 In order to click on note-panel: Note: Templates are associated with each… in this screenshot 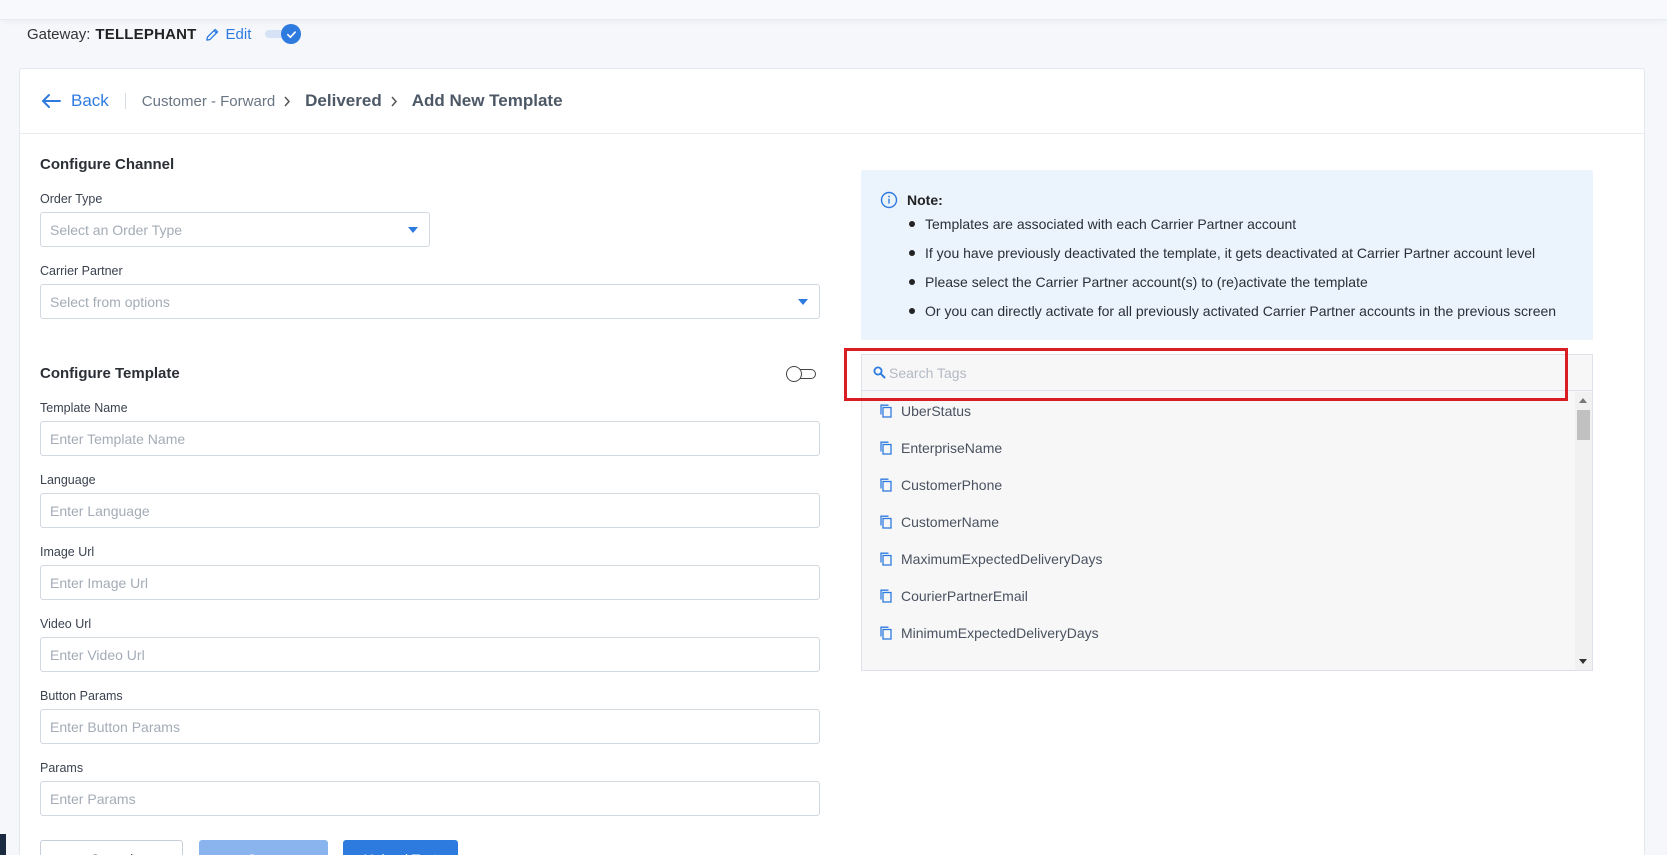, I will do `click(1227, 255)`.